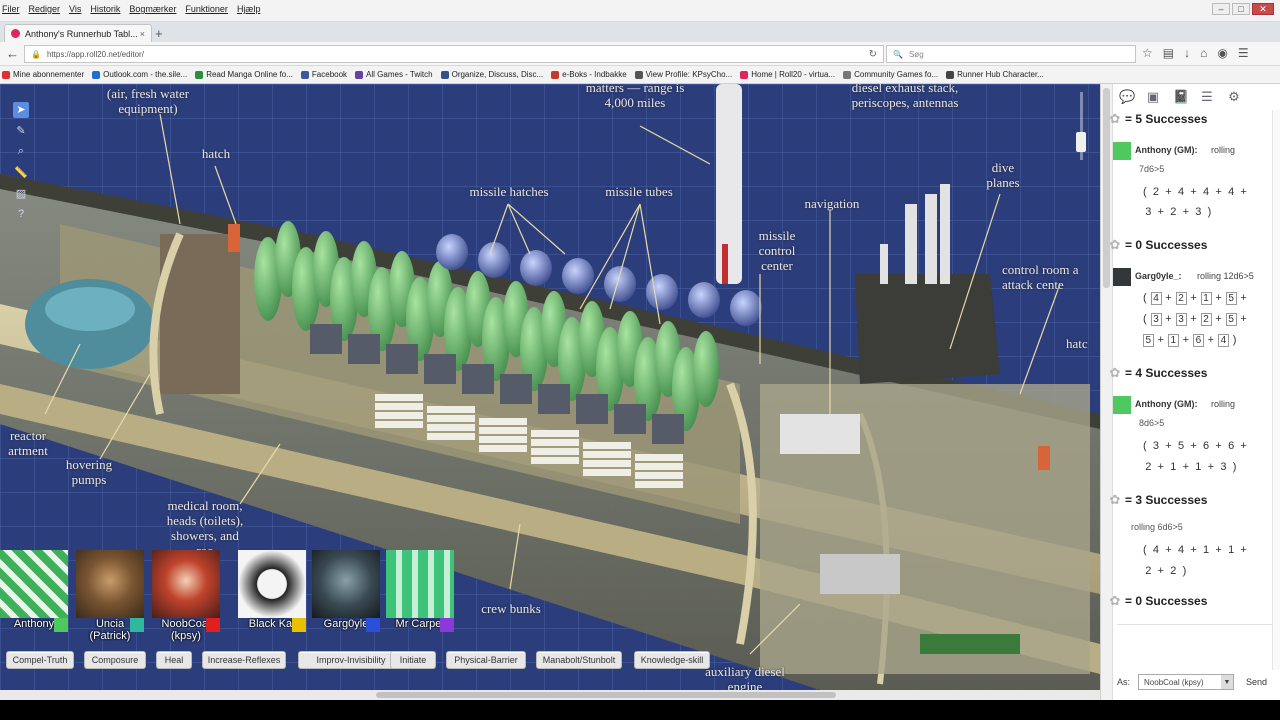 This screenshot has width=1280, height=720. I want to click on die-value: 4, so click(1181, 192).